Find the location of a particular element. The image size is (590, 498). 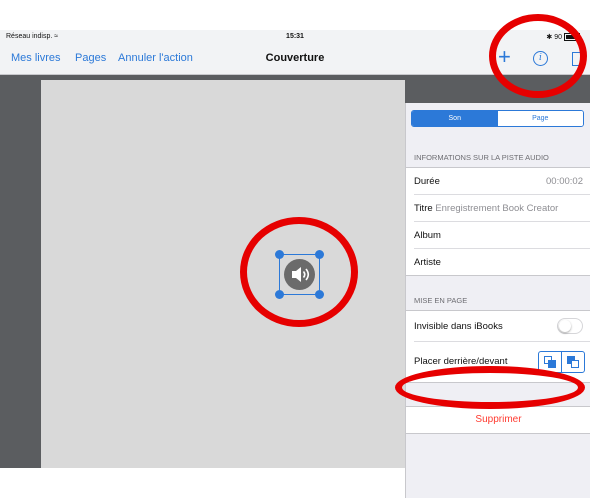

layout-header: MISE EN PAGE is located at coordinates (441, 300).